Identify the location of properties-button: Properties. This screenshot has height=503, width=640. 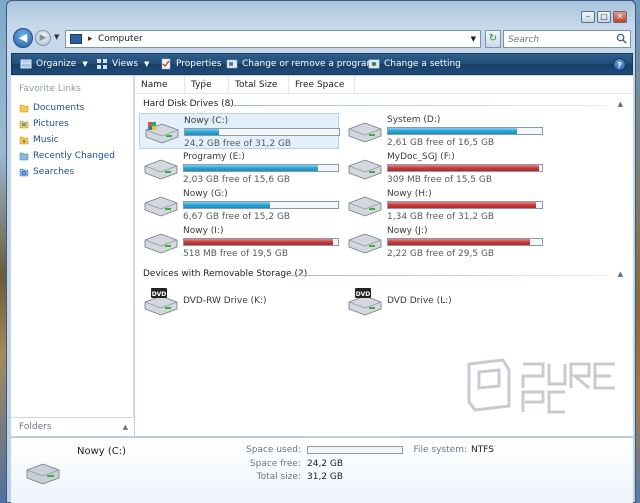
(190, 64).